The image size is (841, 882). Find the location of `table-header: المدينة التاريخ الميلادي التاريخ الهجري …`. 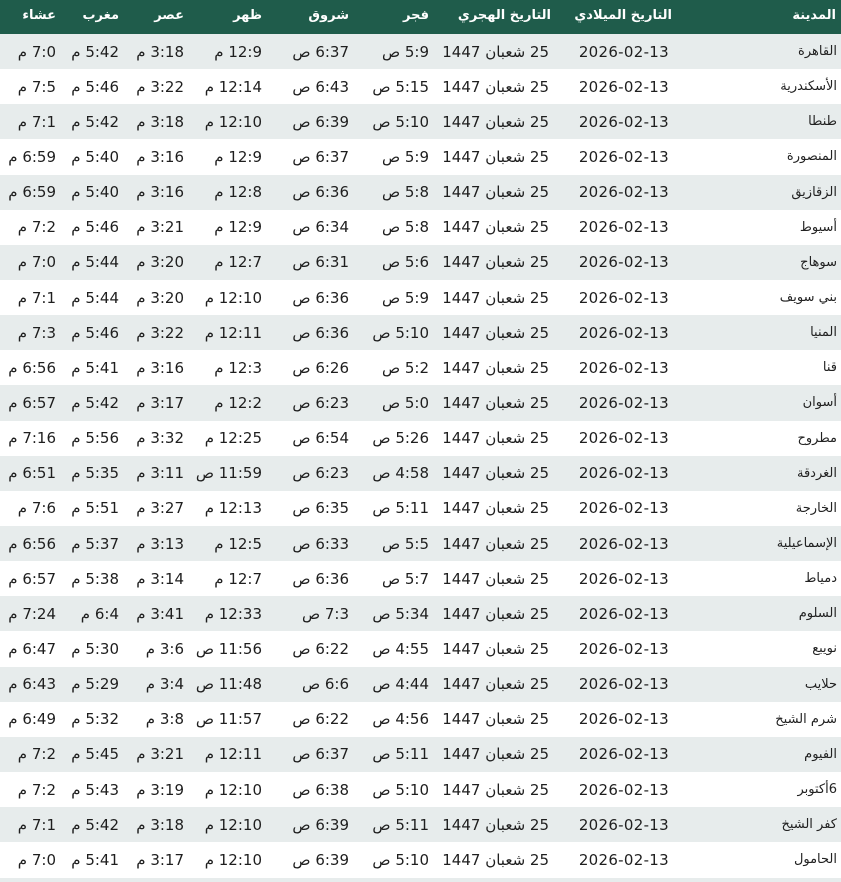

table-header: المدينة التاريخ الميلادي التاريخ الهجري … is located at coordinates (420, 17).